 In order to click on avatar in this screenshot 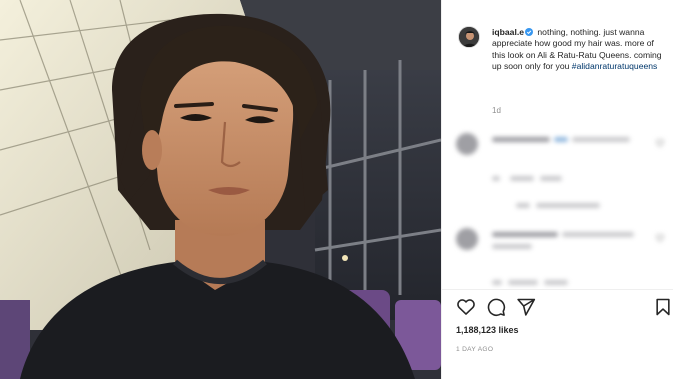, I will do `click(469, 37)`.